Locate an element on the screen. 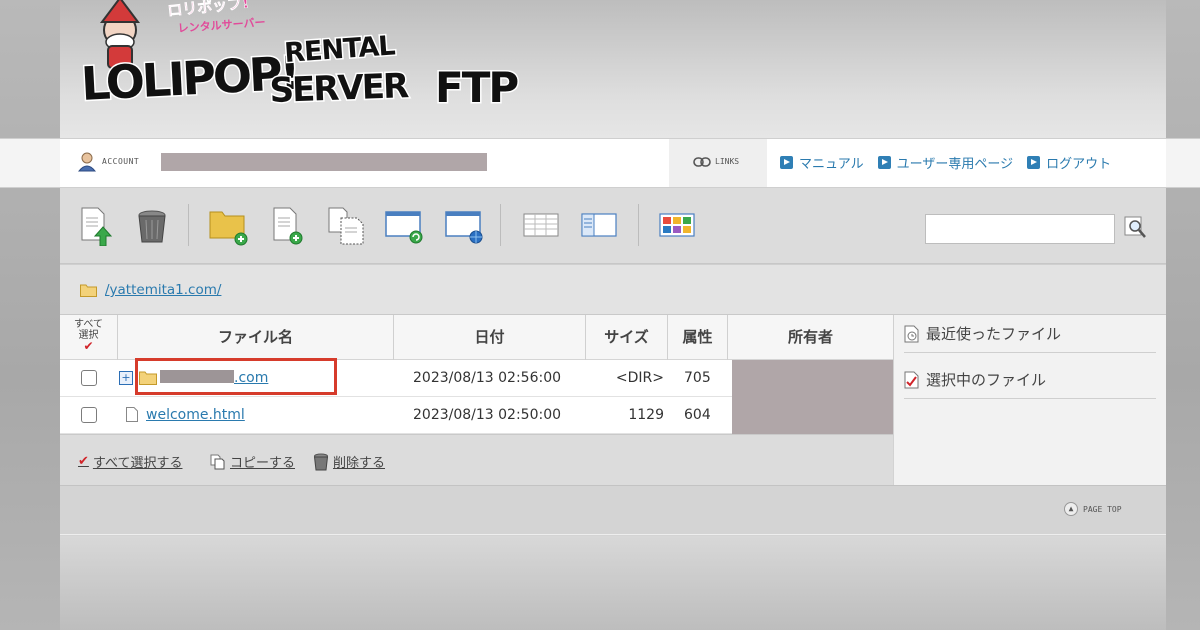  copy-files-icon is located at coordinates (346, 226).